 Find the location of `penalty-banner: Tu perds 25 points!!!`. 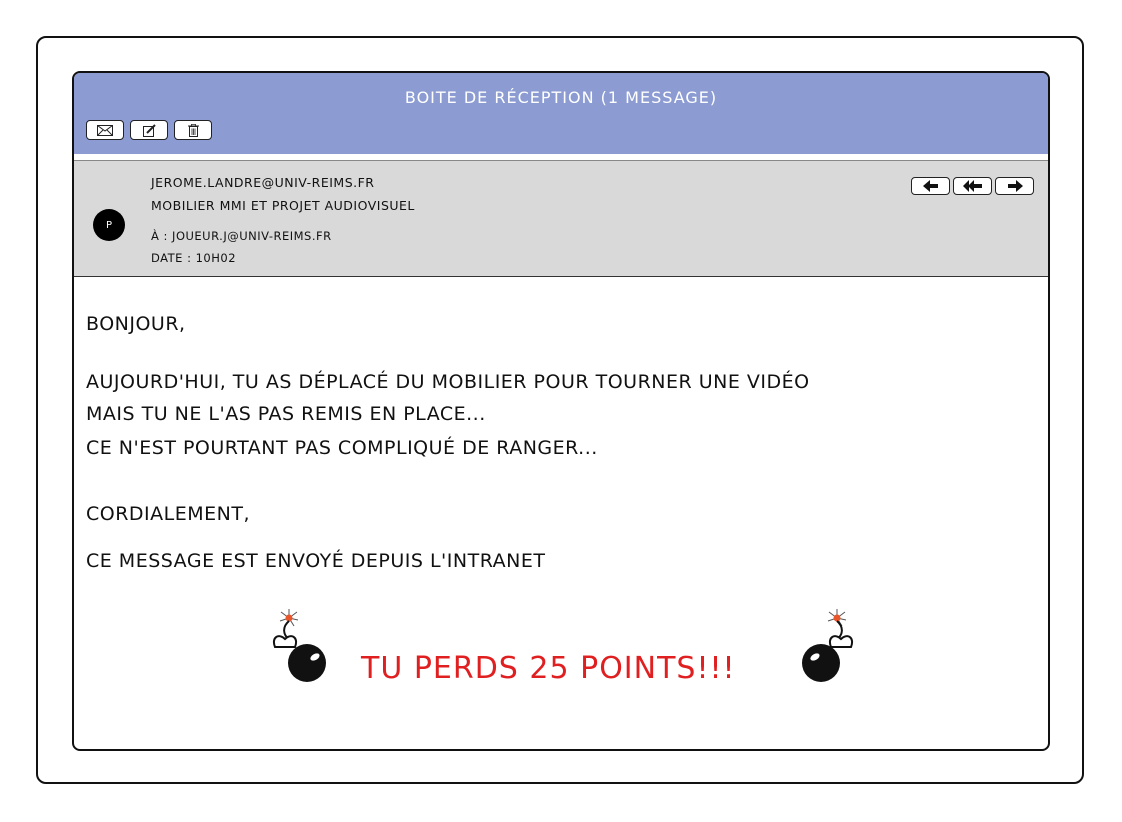

penalty-banner: Tu perds 25 points!!! is located at coordinates (569, 654).